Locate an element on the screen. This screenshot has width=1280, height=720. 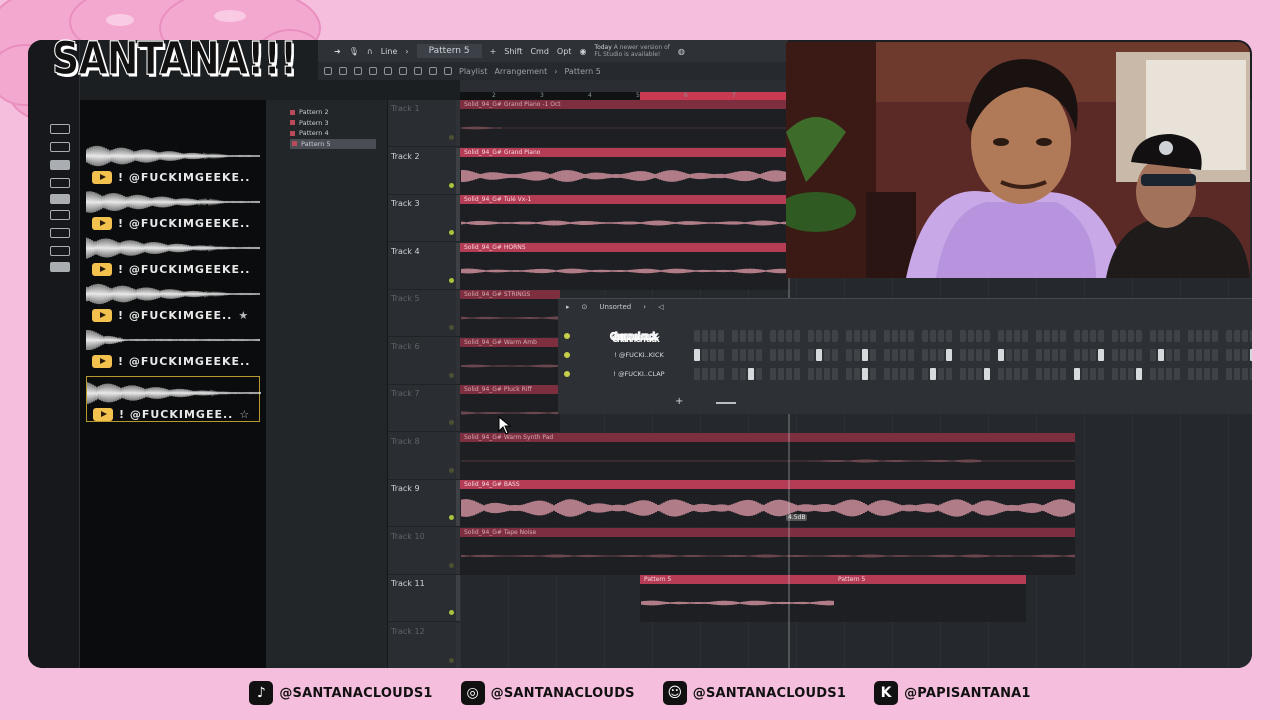
playlist-clip: Pattern 5 is located at coordinates (930, 598).